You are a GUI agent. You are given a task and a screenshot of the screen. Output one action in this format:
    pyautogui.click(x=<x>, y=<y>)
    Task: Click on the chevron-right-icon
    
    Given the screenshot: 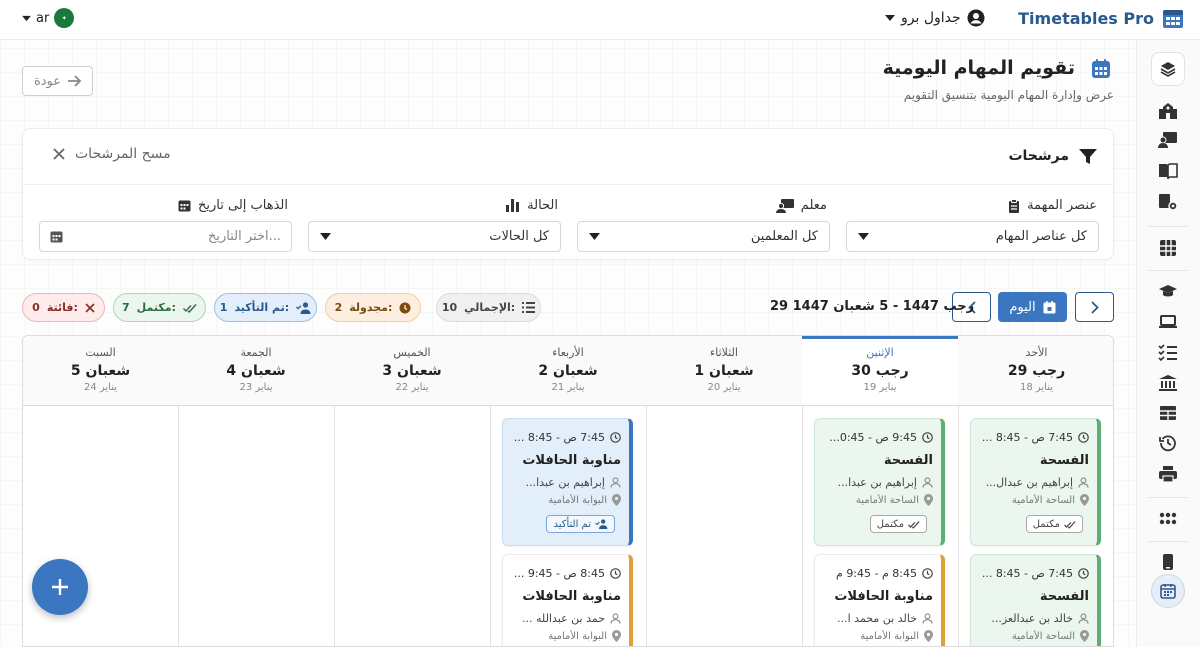 What is the action you would take?
    pyautogui.click(x=1094, y=307)
    